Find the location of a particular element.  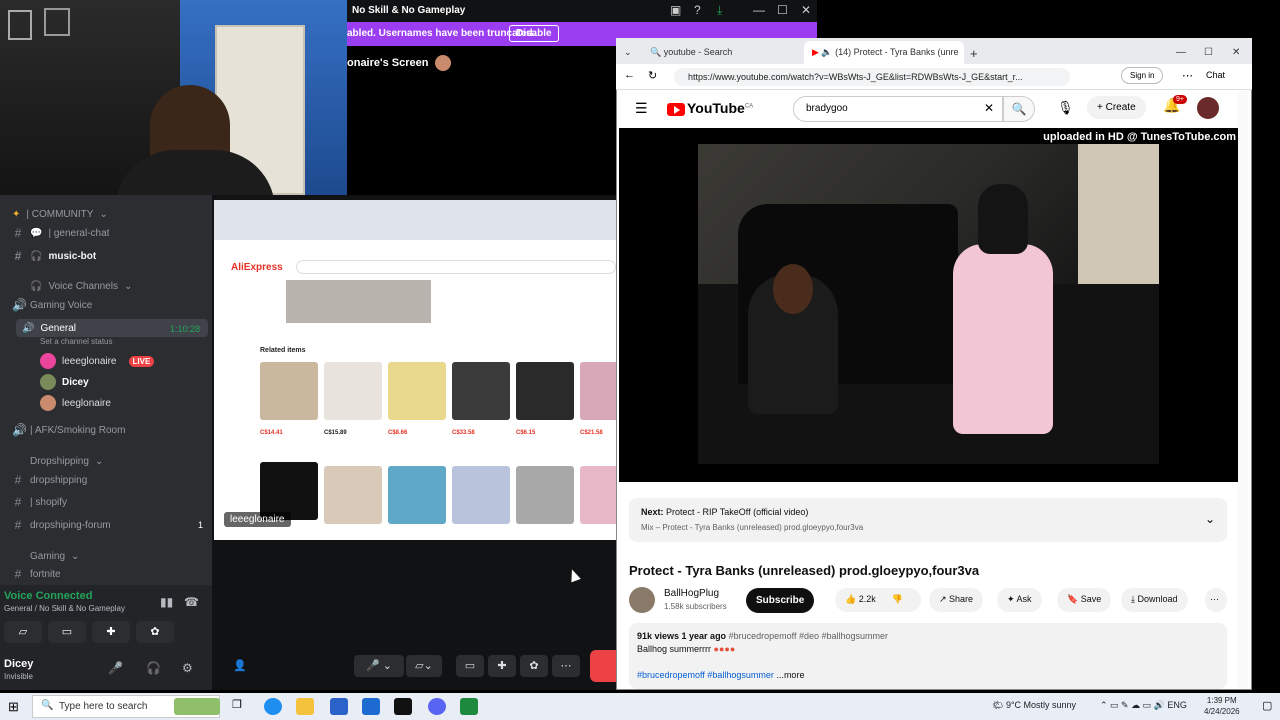

app-icon is located at coordinates (469, 706).